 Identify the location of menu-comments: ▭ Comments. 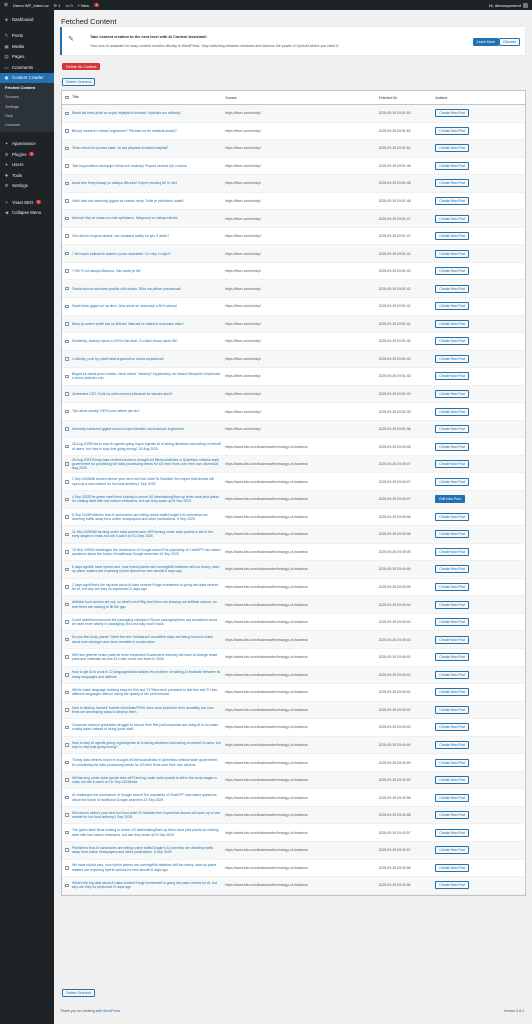
(27, 67).